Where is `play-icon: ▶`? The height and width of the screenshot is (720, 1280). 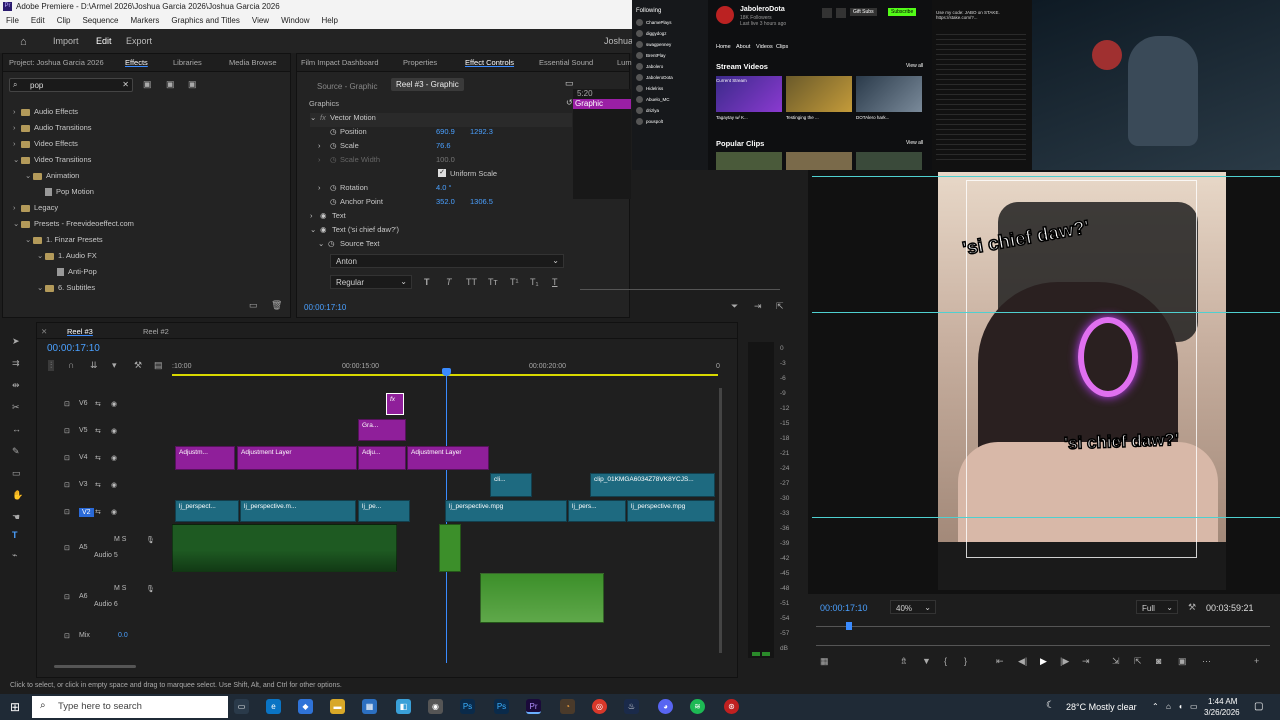 play-icon: ▶ is located at coordinates (1043, 661).